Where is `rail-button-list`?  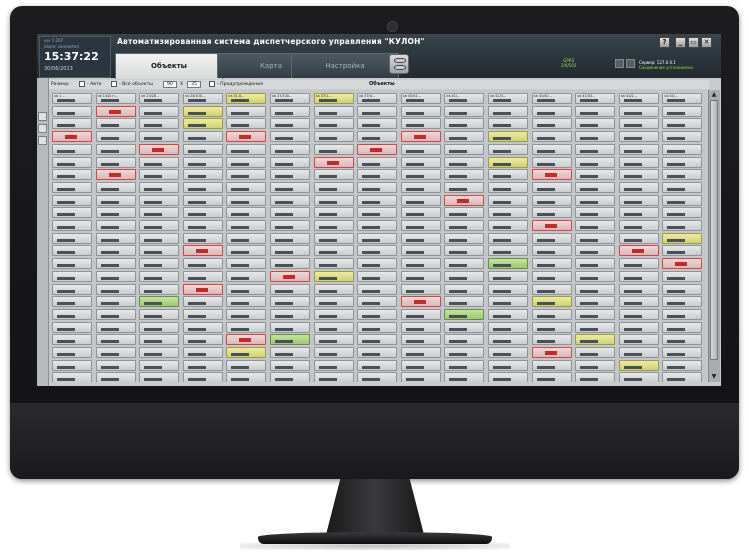 rail-button-list is located at coordinates (42, 116).